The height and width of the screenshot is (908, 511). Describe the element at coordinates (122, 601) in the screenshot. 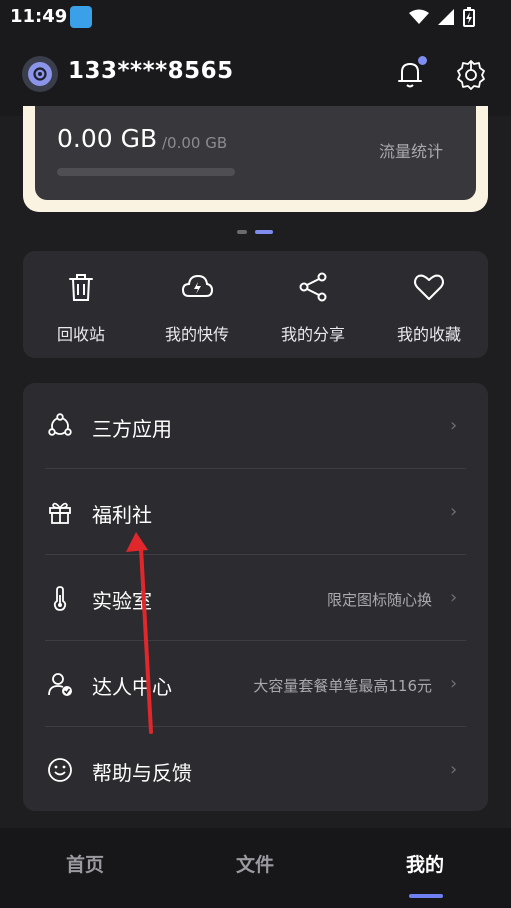

I see `menu-item-label: 实验室` at that location.